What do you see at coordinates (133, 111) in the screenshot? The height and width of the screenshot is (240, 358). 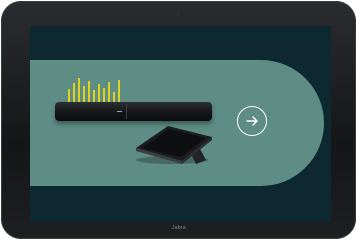 I see `video-bar-illustration` at bounding box center [133, 111].